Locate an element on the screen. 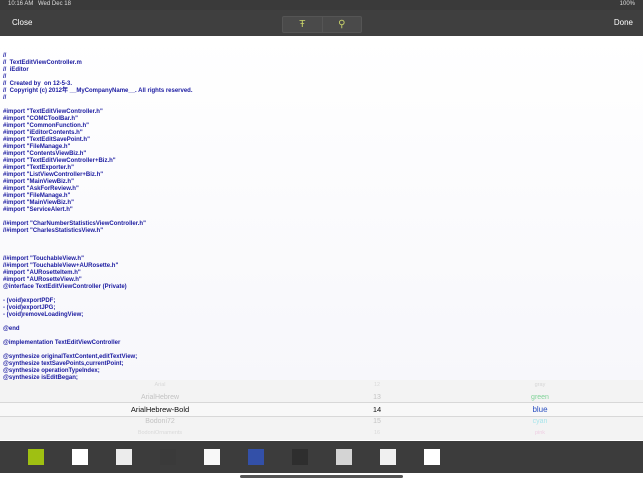 This screenshot has width=643, height=482. code-line: // Created by on 12-5-3. is located at coordinates (38, 84).